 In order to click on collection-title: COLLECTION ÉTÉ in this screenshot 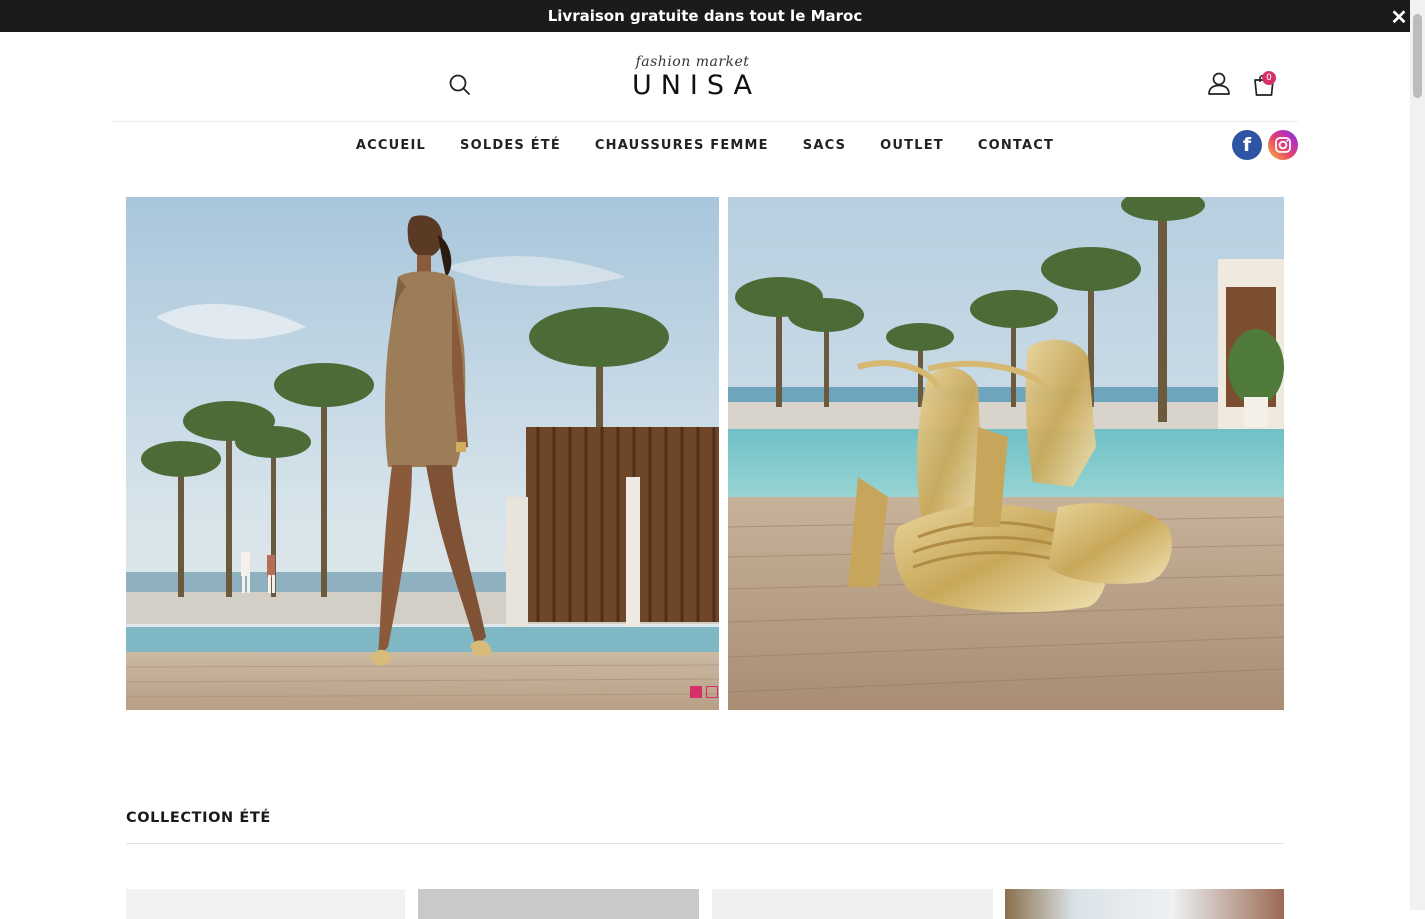, I will do `click(198, 818)`.